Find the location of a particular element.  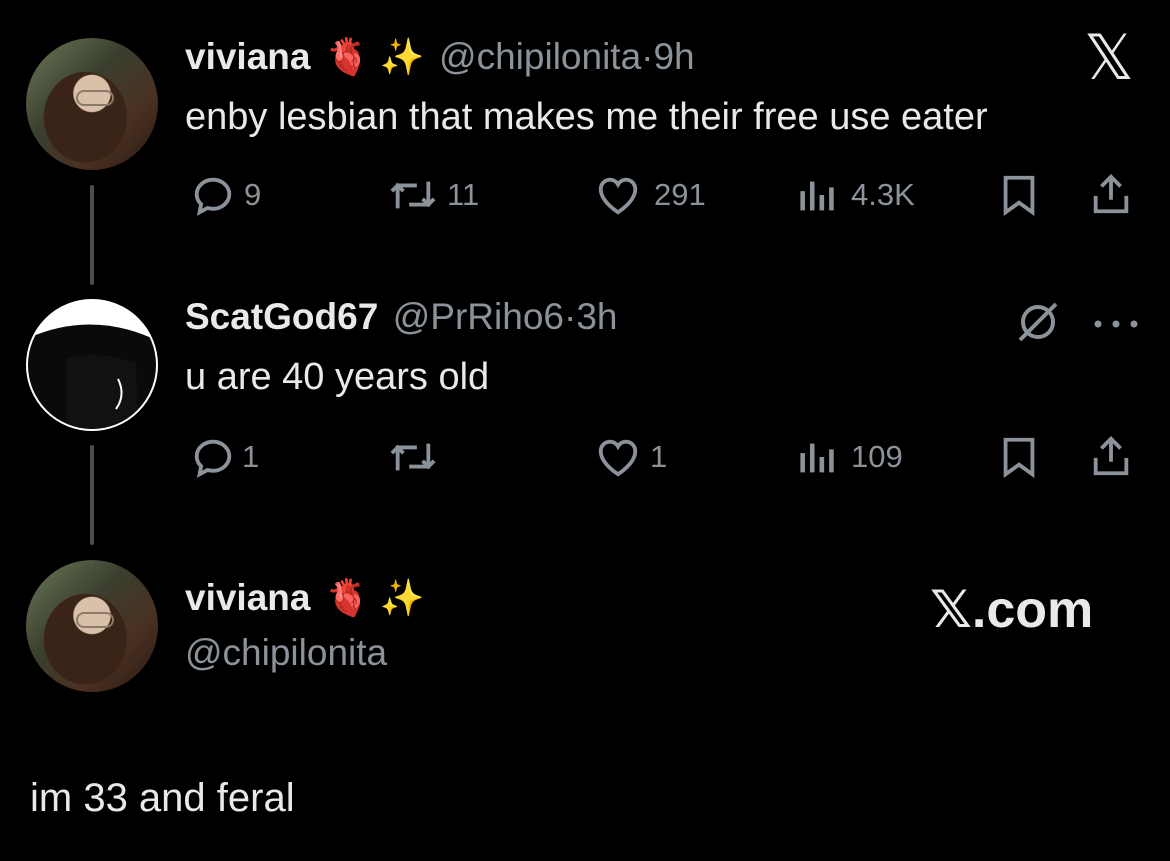

more-button is located at coordinates (1116, 325).